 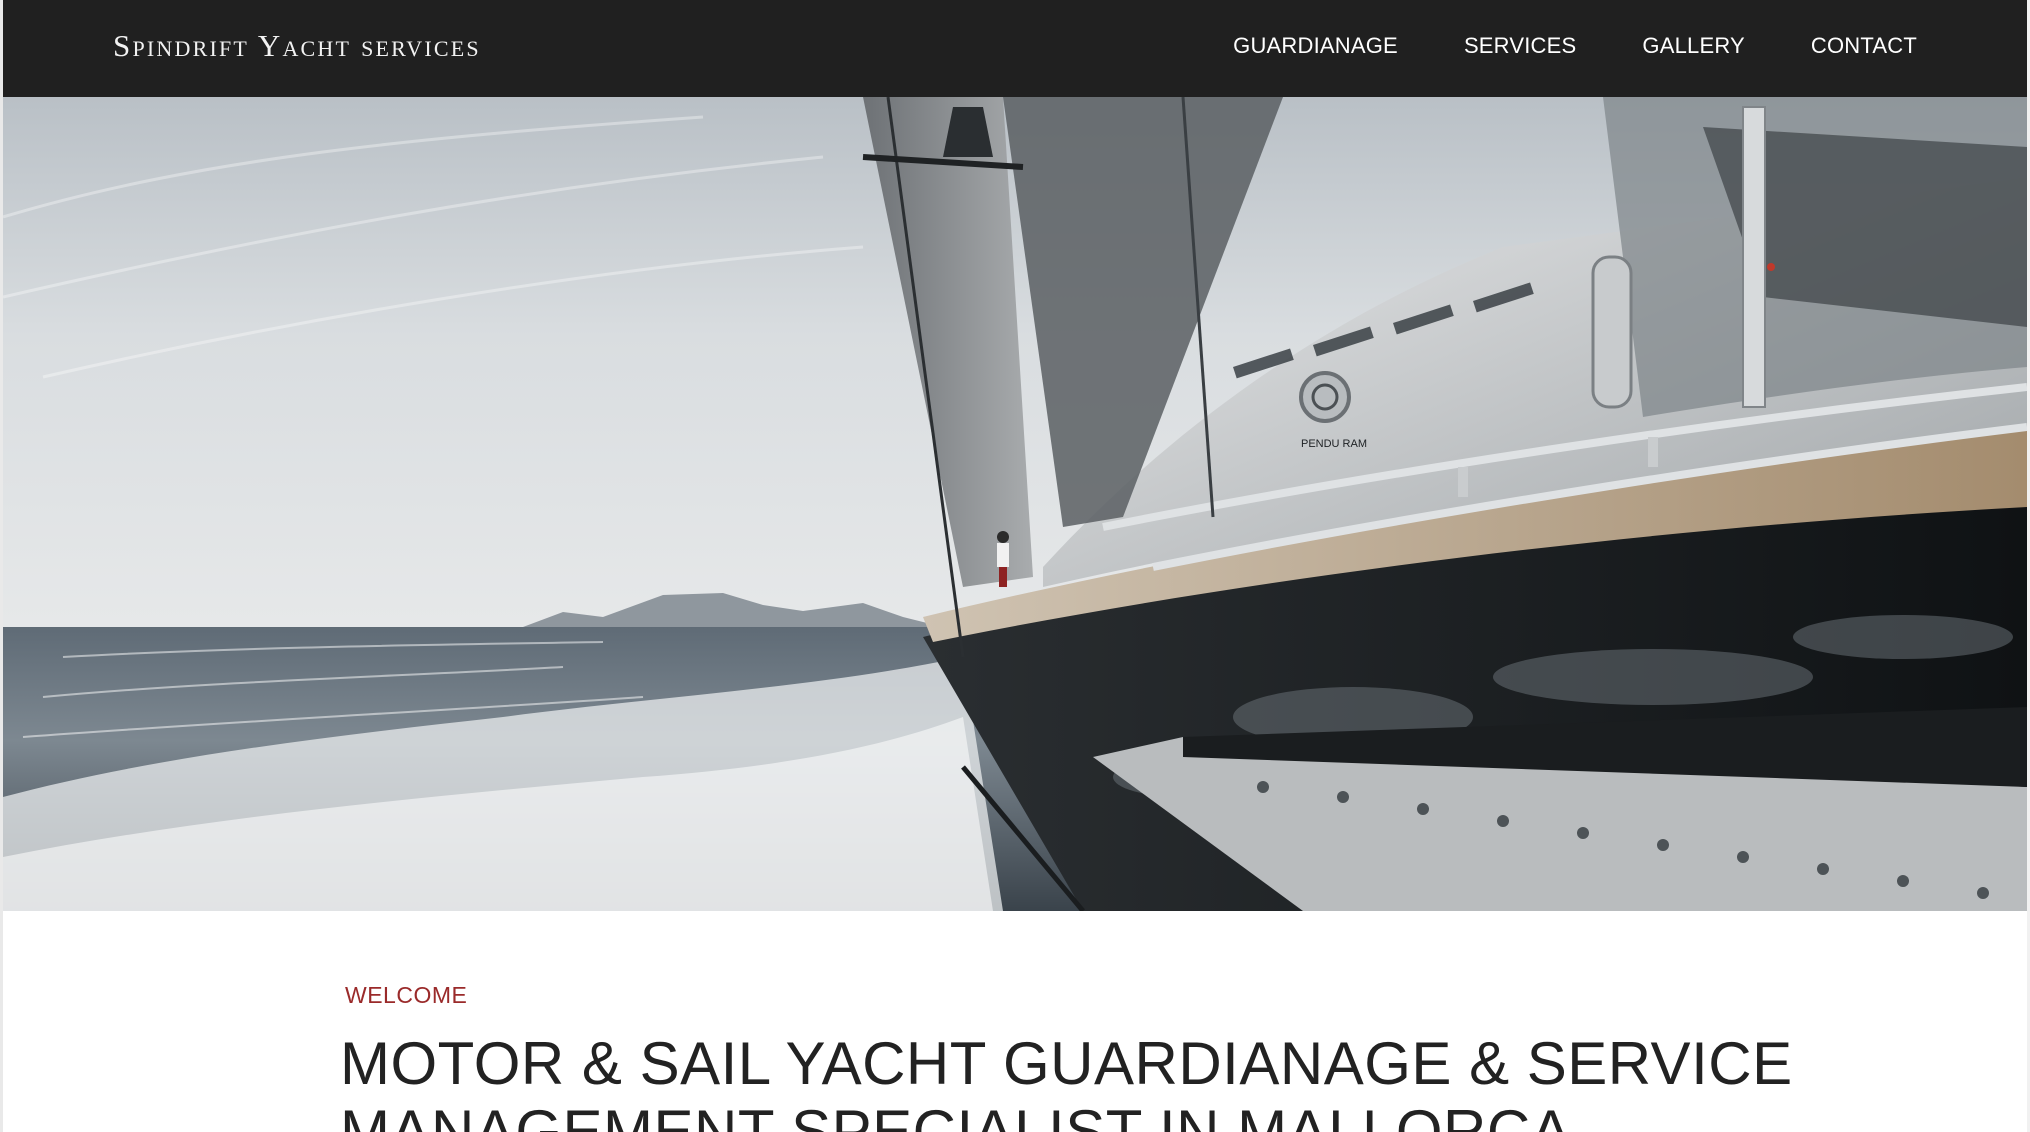 What do you see at coordinates (1864, 46) in the screenshot?
I see `nav-contact: CONTACT` at bounding box center [1864, 46].